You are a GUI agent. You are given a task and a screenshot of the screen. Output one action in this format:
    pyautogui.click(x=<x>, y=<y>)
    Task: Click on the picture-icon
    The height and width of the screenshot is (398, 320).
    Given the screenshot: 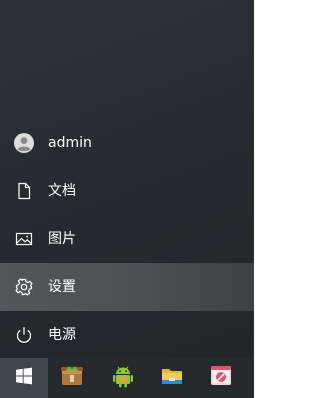 What is the action you would take?
    pyautogui.click(x=24, y=239)
    